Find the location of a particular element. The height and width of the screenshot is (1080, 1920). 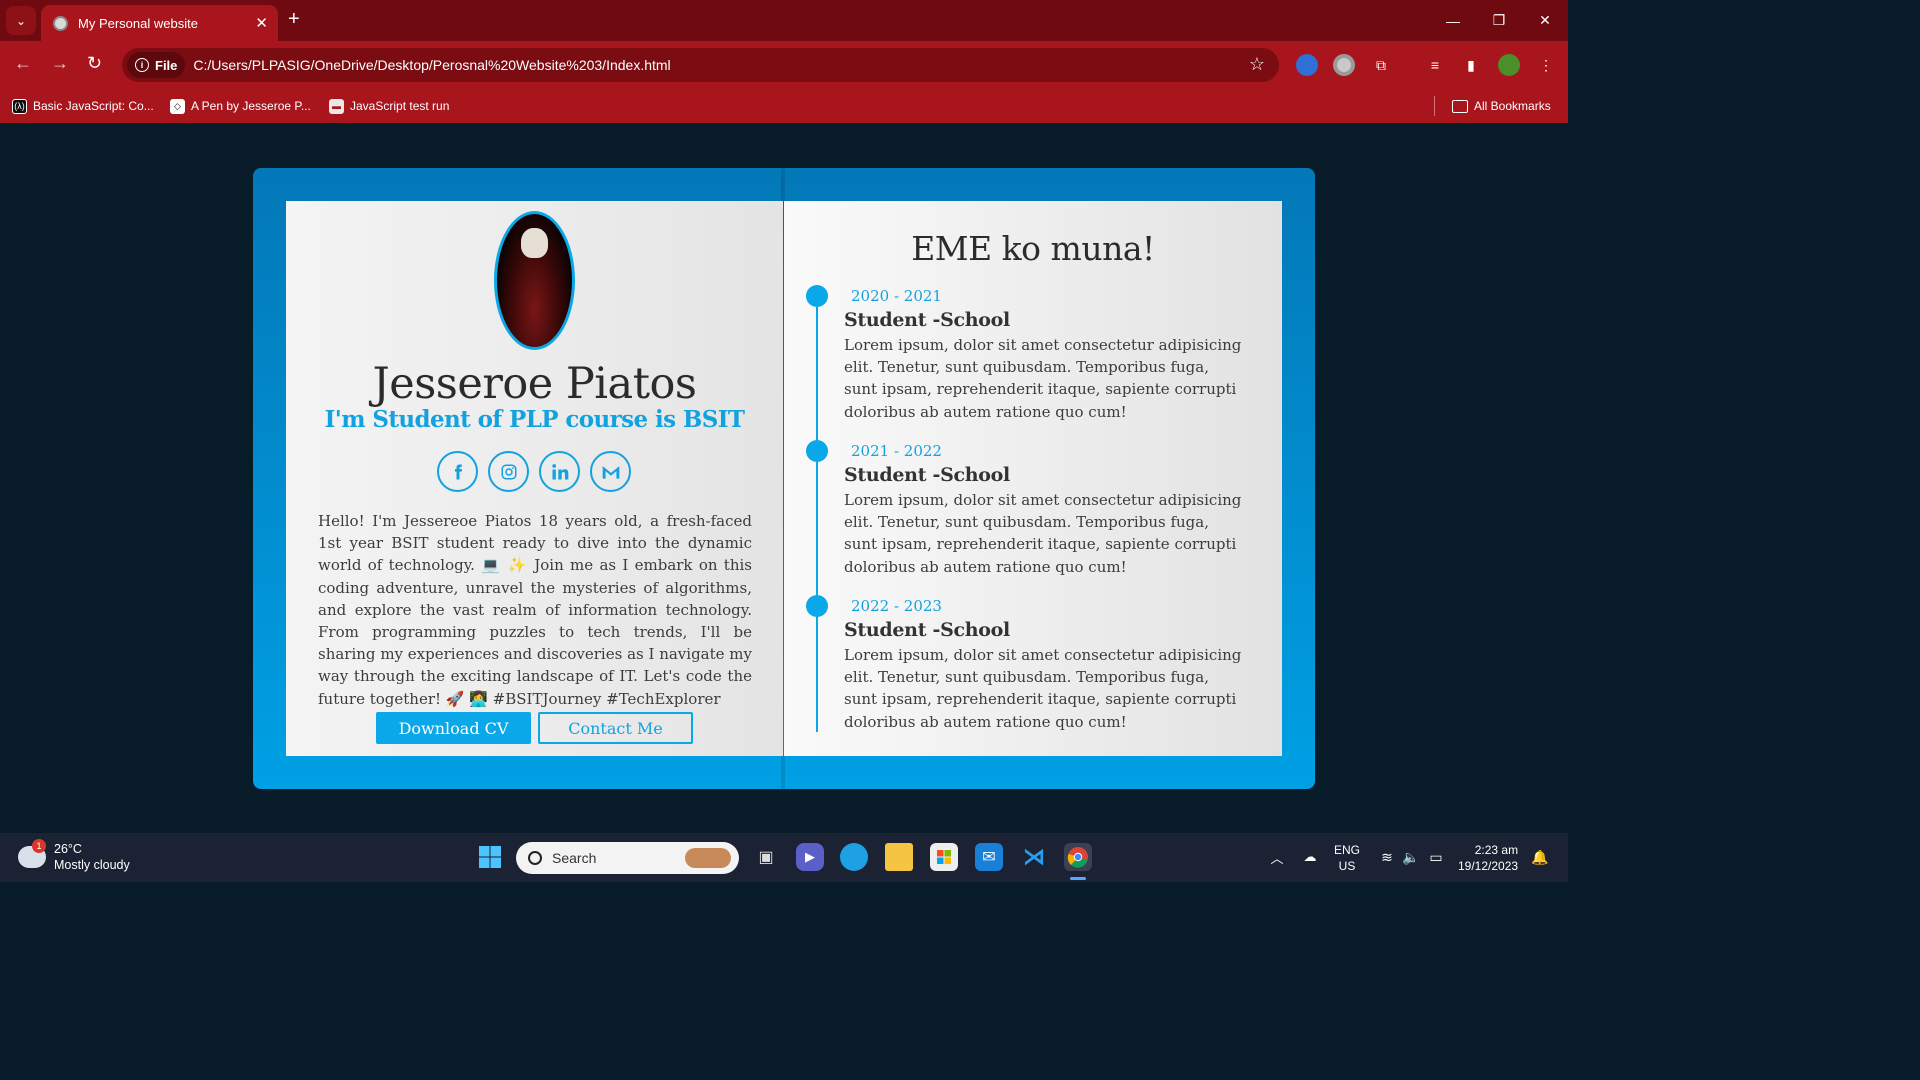

show-hidden-icons: ︿ is located at coordinates (1277, 857).